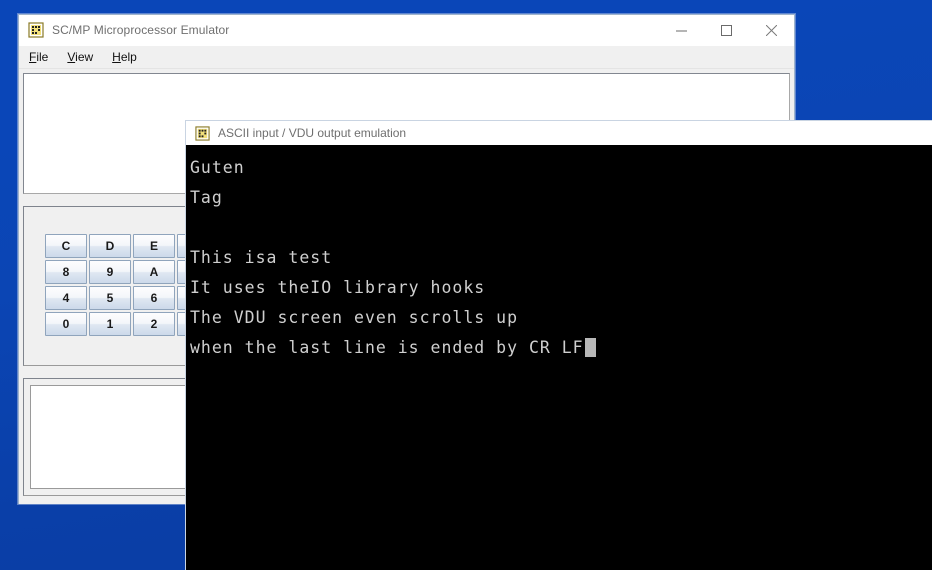  What do you see at coordinates (681, 30) in the screenshot?
I see `minimize-button` at bounding box center [681, 30].